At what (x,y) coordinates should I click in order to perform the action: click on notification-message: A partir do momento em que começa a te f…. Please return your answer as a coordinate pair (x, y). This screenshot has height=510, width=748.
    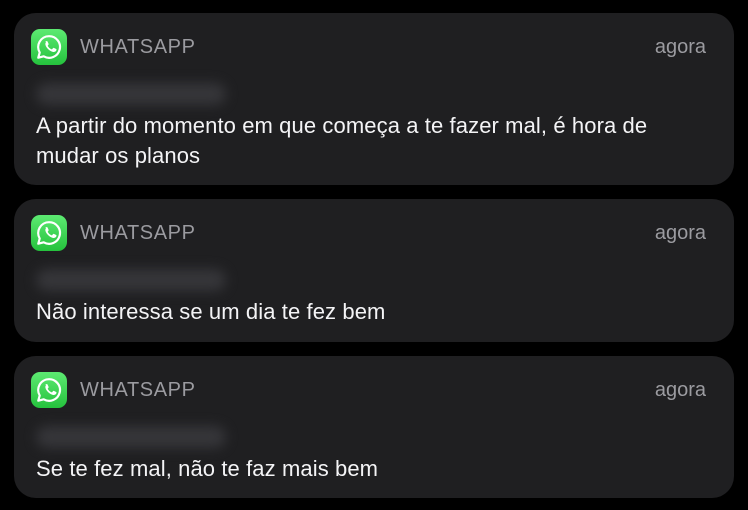
    Looking at the image, I should click on (342, 140).